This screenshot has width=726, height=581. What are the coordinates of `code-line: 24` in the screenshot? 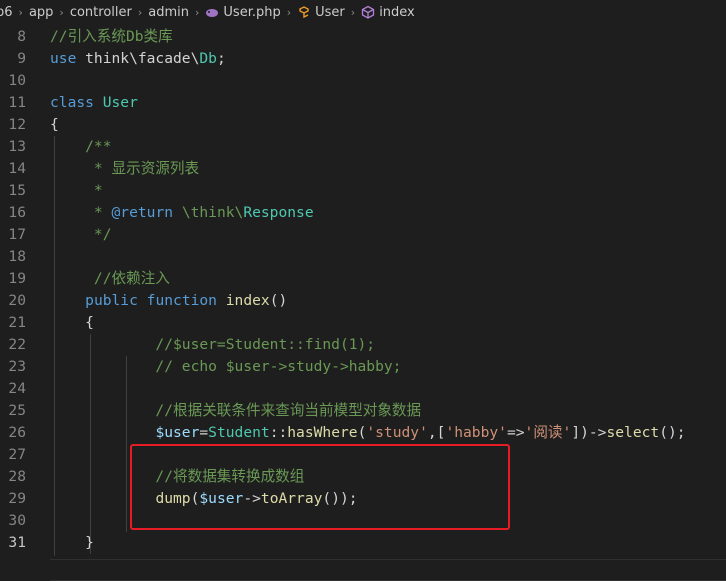 It's located at (363, 389).